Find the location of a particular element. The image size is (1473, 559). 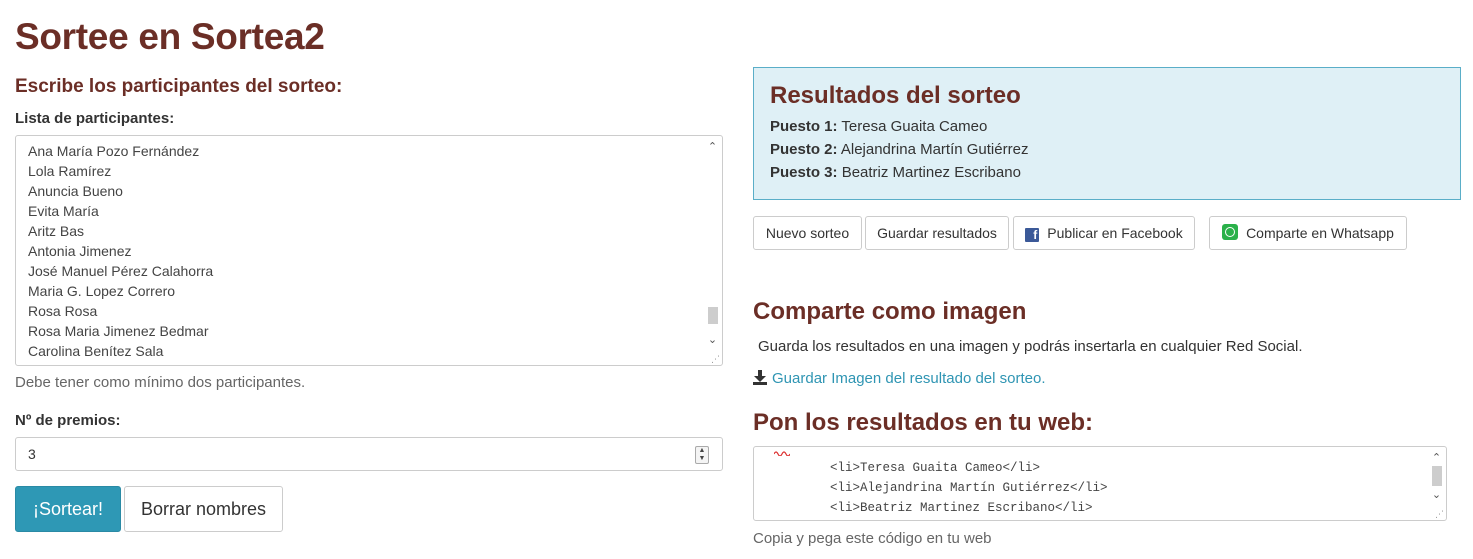

page-title: Sortee en Sortea2 is located at coordinates (170, 36).